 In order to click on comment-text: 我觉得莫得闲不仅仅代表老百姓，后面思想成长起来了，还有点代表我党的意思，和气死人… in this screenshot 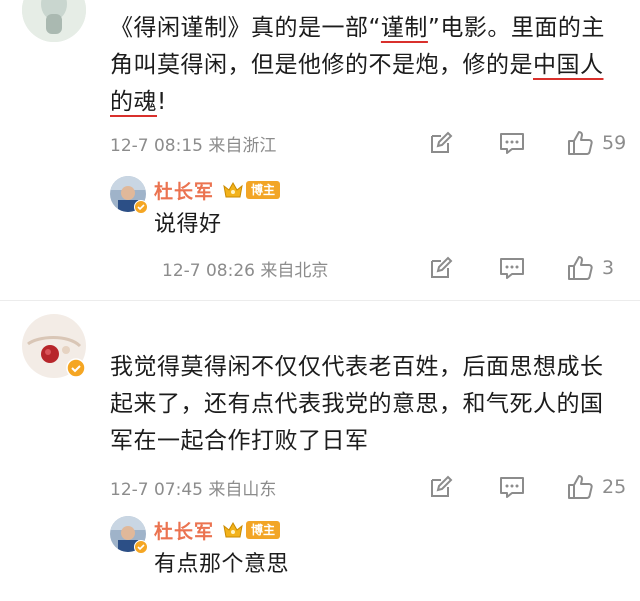, I will do `click(357, 404)`.